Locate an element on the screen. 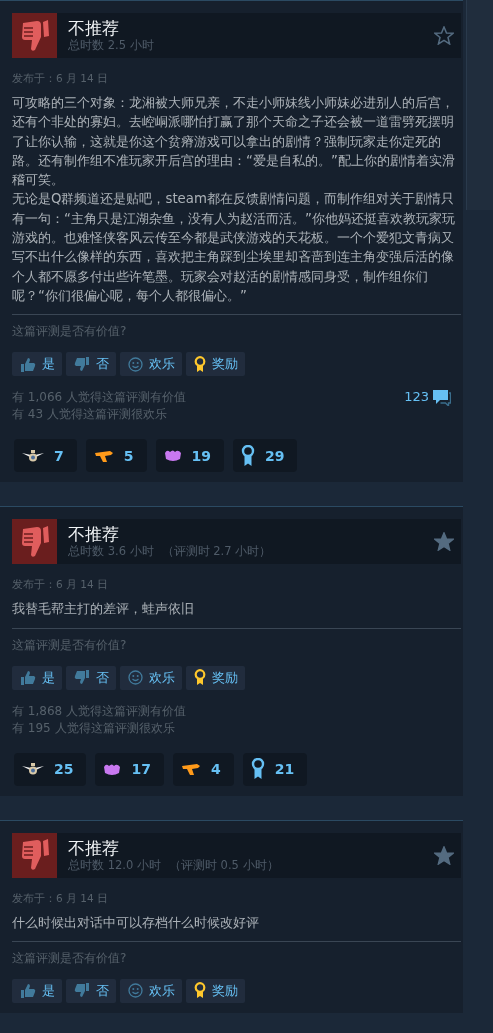 The height and width of the screenshot is (1033, 493). playtime-text: 总时数 12.0 小时 is located at coordinates (114, 865).